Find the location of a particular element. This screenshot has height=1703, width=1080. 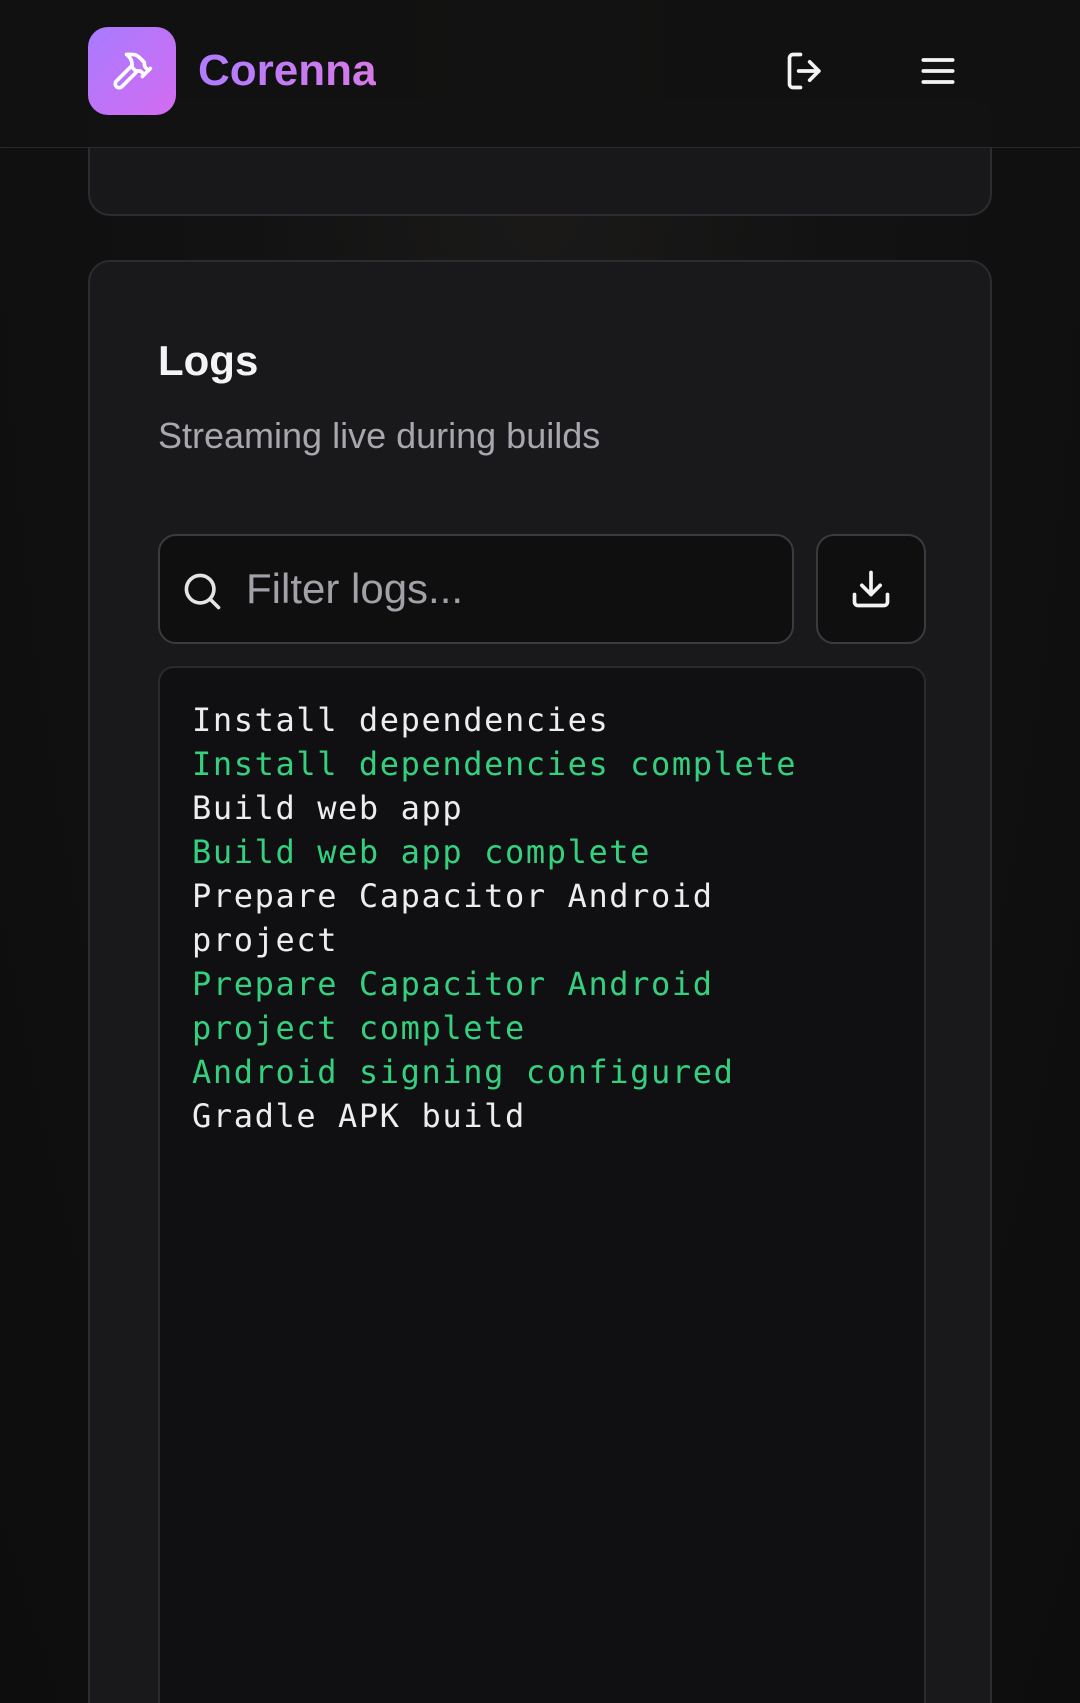

filter-logs-input is located at coordinates (511, 589).